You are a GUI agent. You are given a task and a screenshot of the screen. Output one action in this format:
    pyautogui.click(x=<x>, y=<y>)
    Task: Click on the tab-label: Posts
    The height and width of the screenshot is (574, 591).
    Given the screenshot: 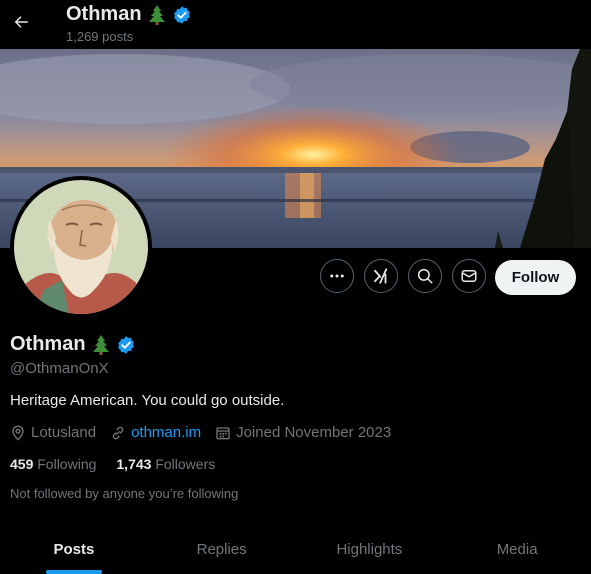 What is the action you would take?
    pyautogui.click(x=74, y=549)
    